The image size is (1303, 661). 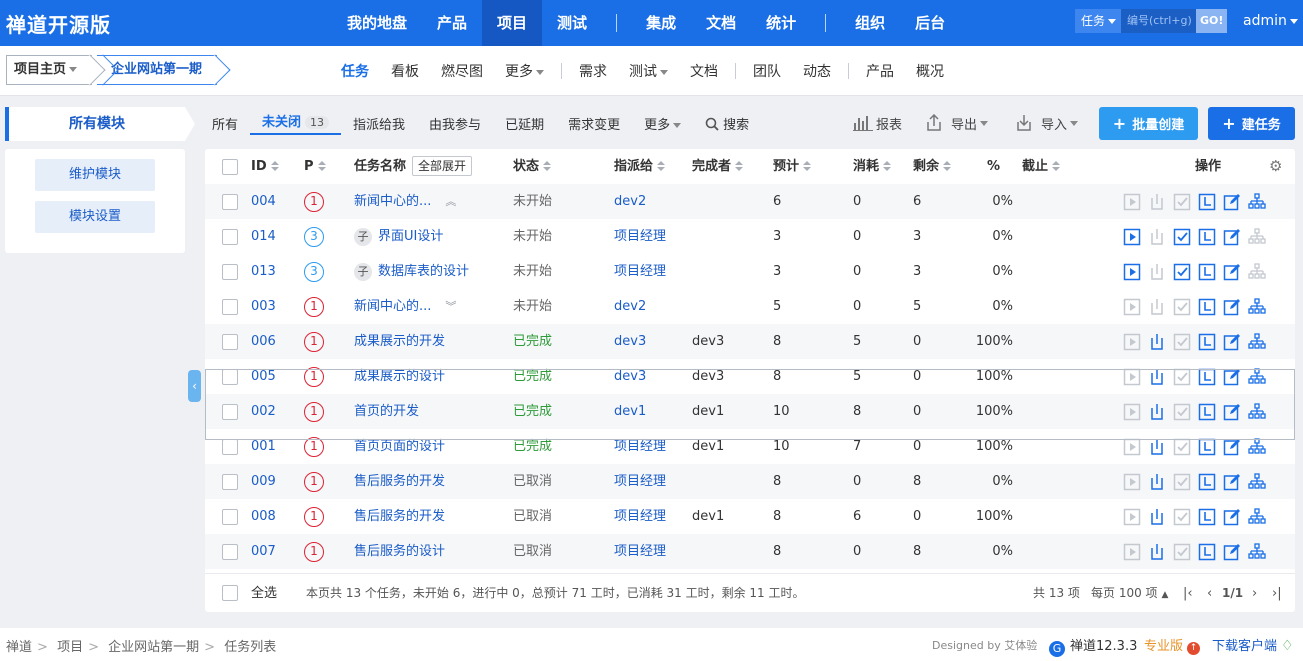 I want to click on last-page-icon: ›|, so click(x=1277, y=593).